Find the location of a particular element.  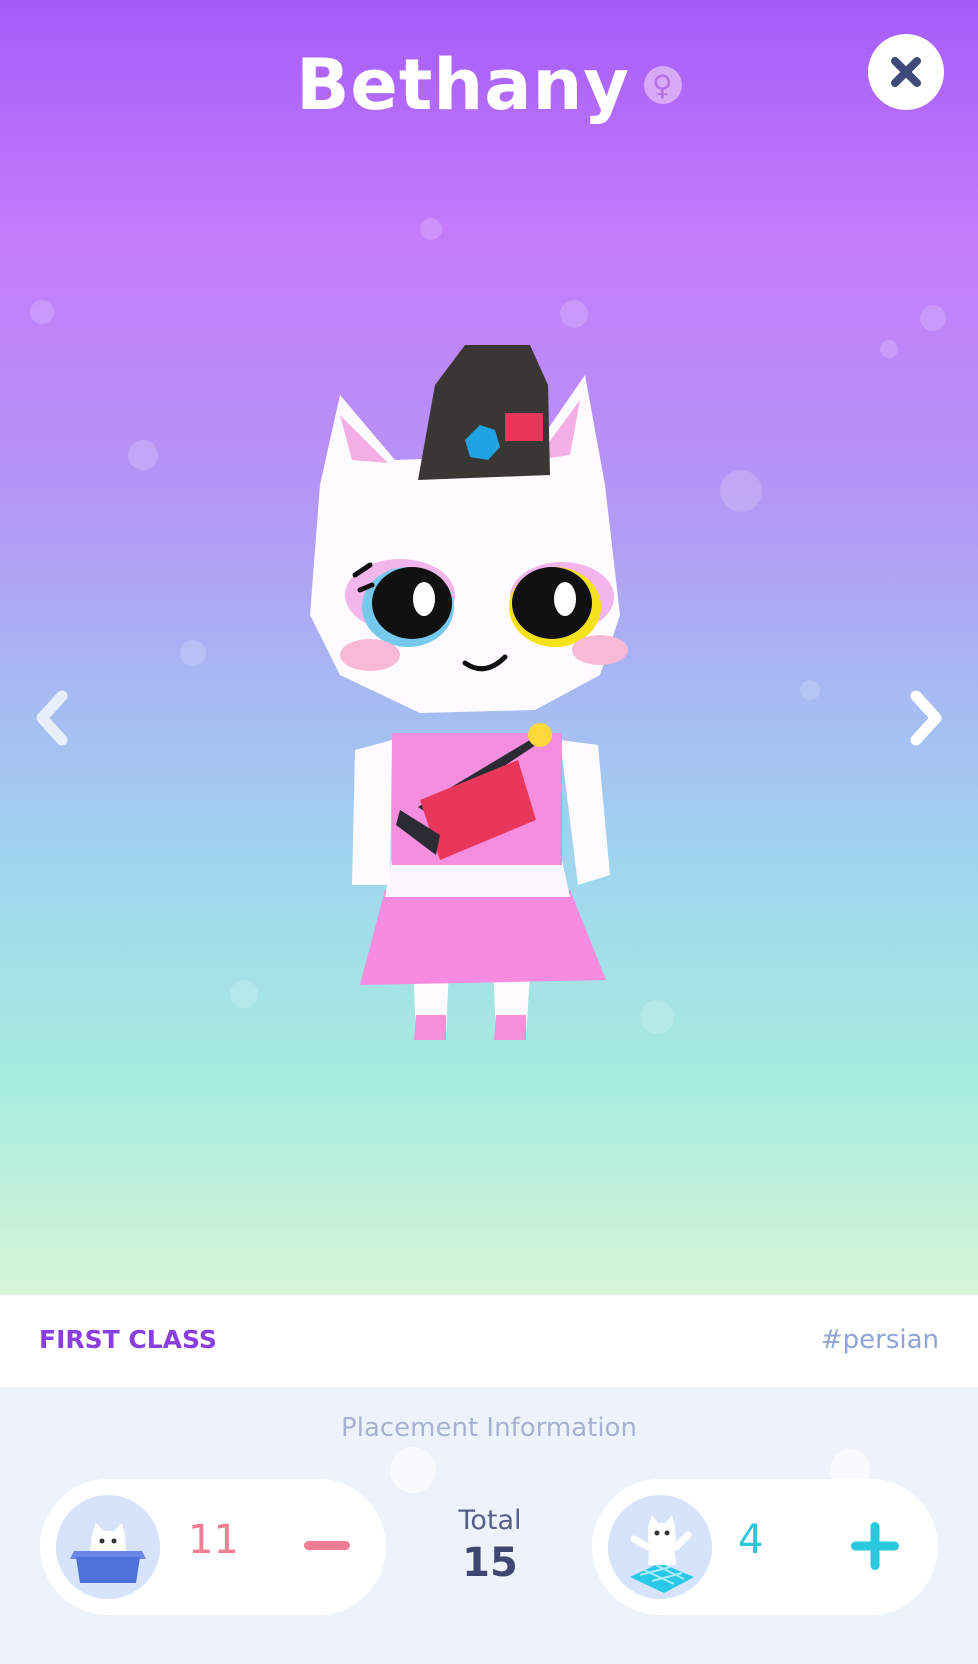

placed-count-pill: 4 is located at coordinates (765, 1547).